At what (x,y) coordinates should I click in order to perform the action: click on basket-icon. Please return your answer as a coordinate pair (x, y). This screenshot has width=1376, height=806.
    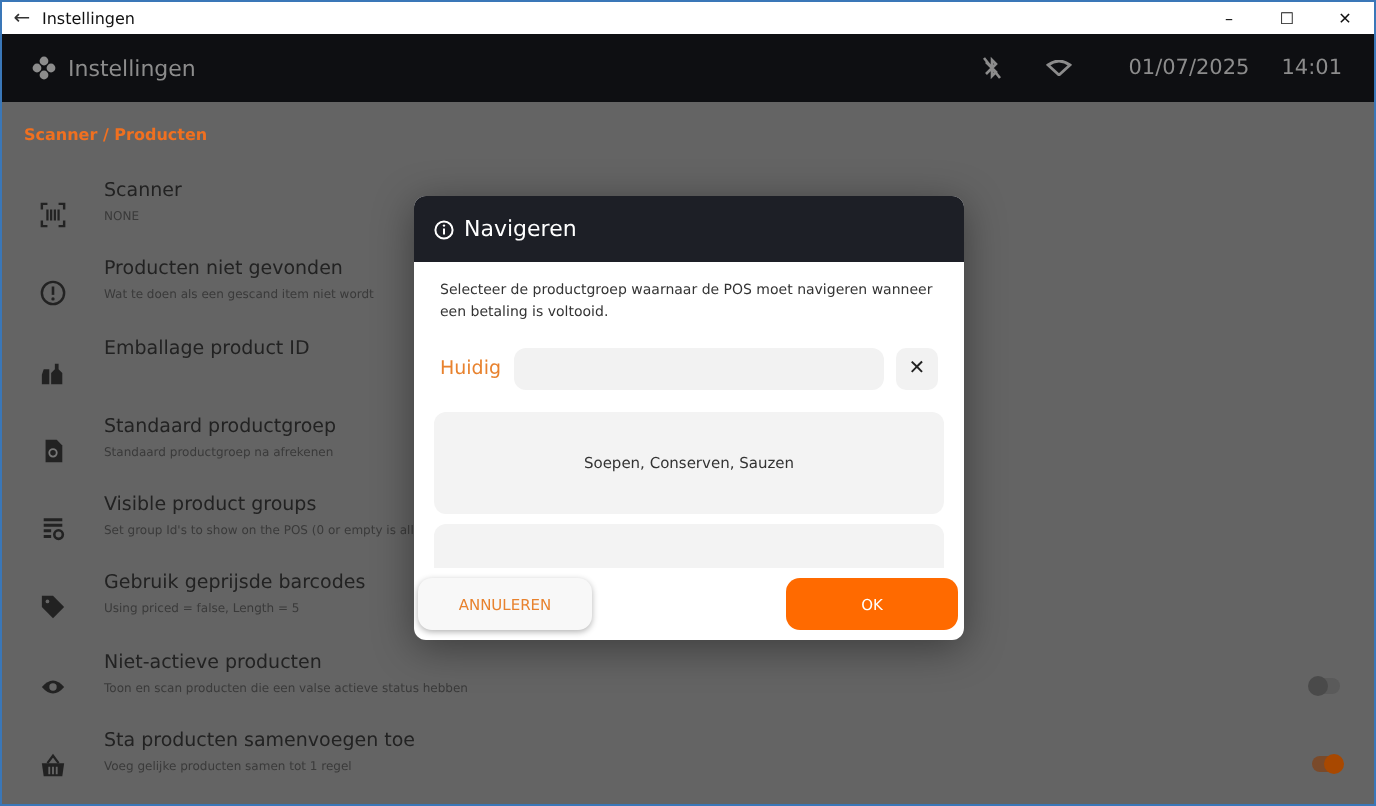
    Looking at the image, I should click on (53, 764).